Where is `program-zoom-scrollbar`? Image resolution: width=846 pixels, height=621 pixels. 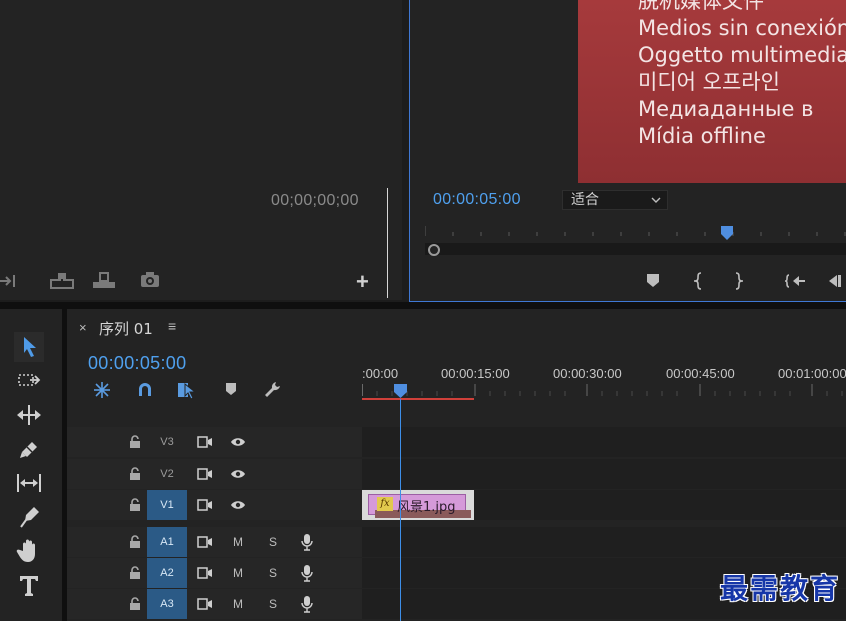
program-zoom-scrollbar is located at coordinates (635, 249).